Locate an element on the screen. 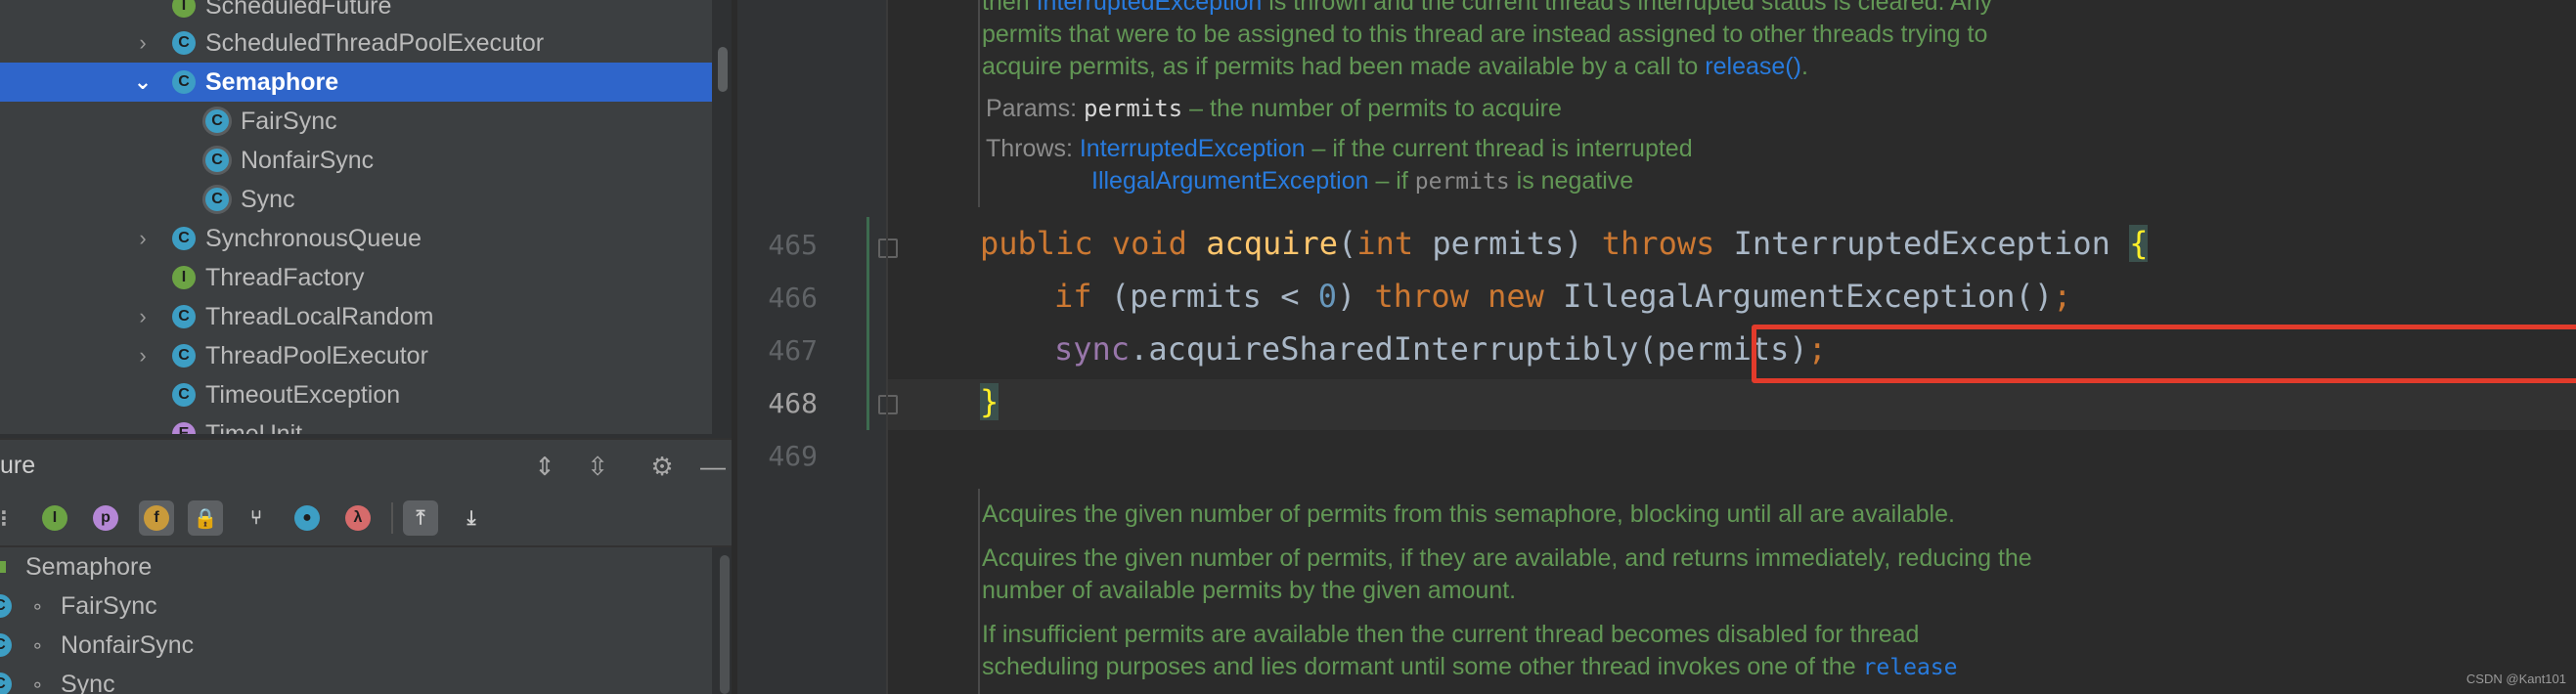 The image size is (2576, 694). minimize-icon: — is located at coordinates (713, 466).